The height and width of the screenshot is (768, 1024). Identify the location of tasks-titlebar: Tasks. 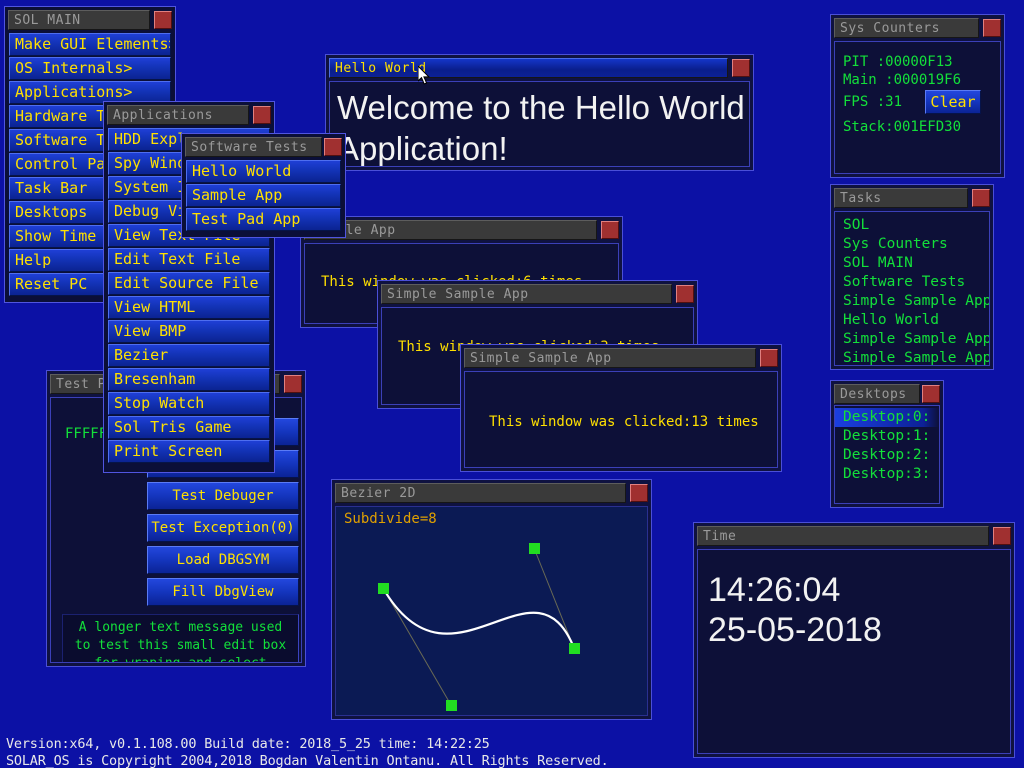
(912, 198).